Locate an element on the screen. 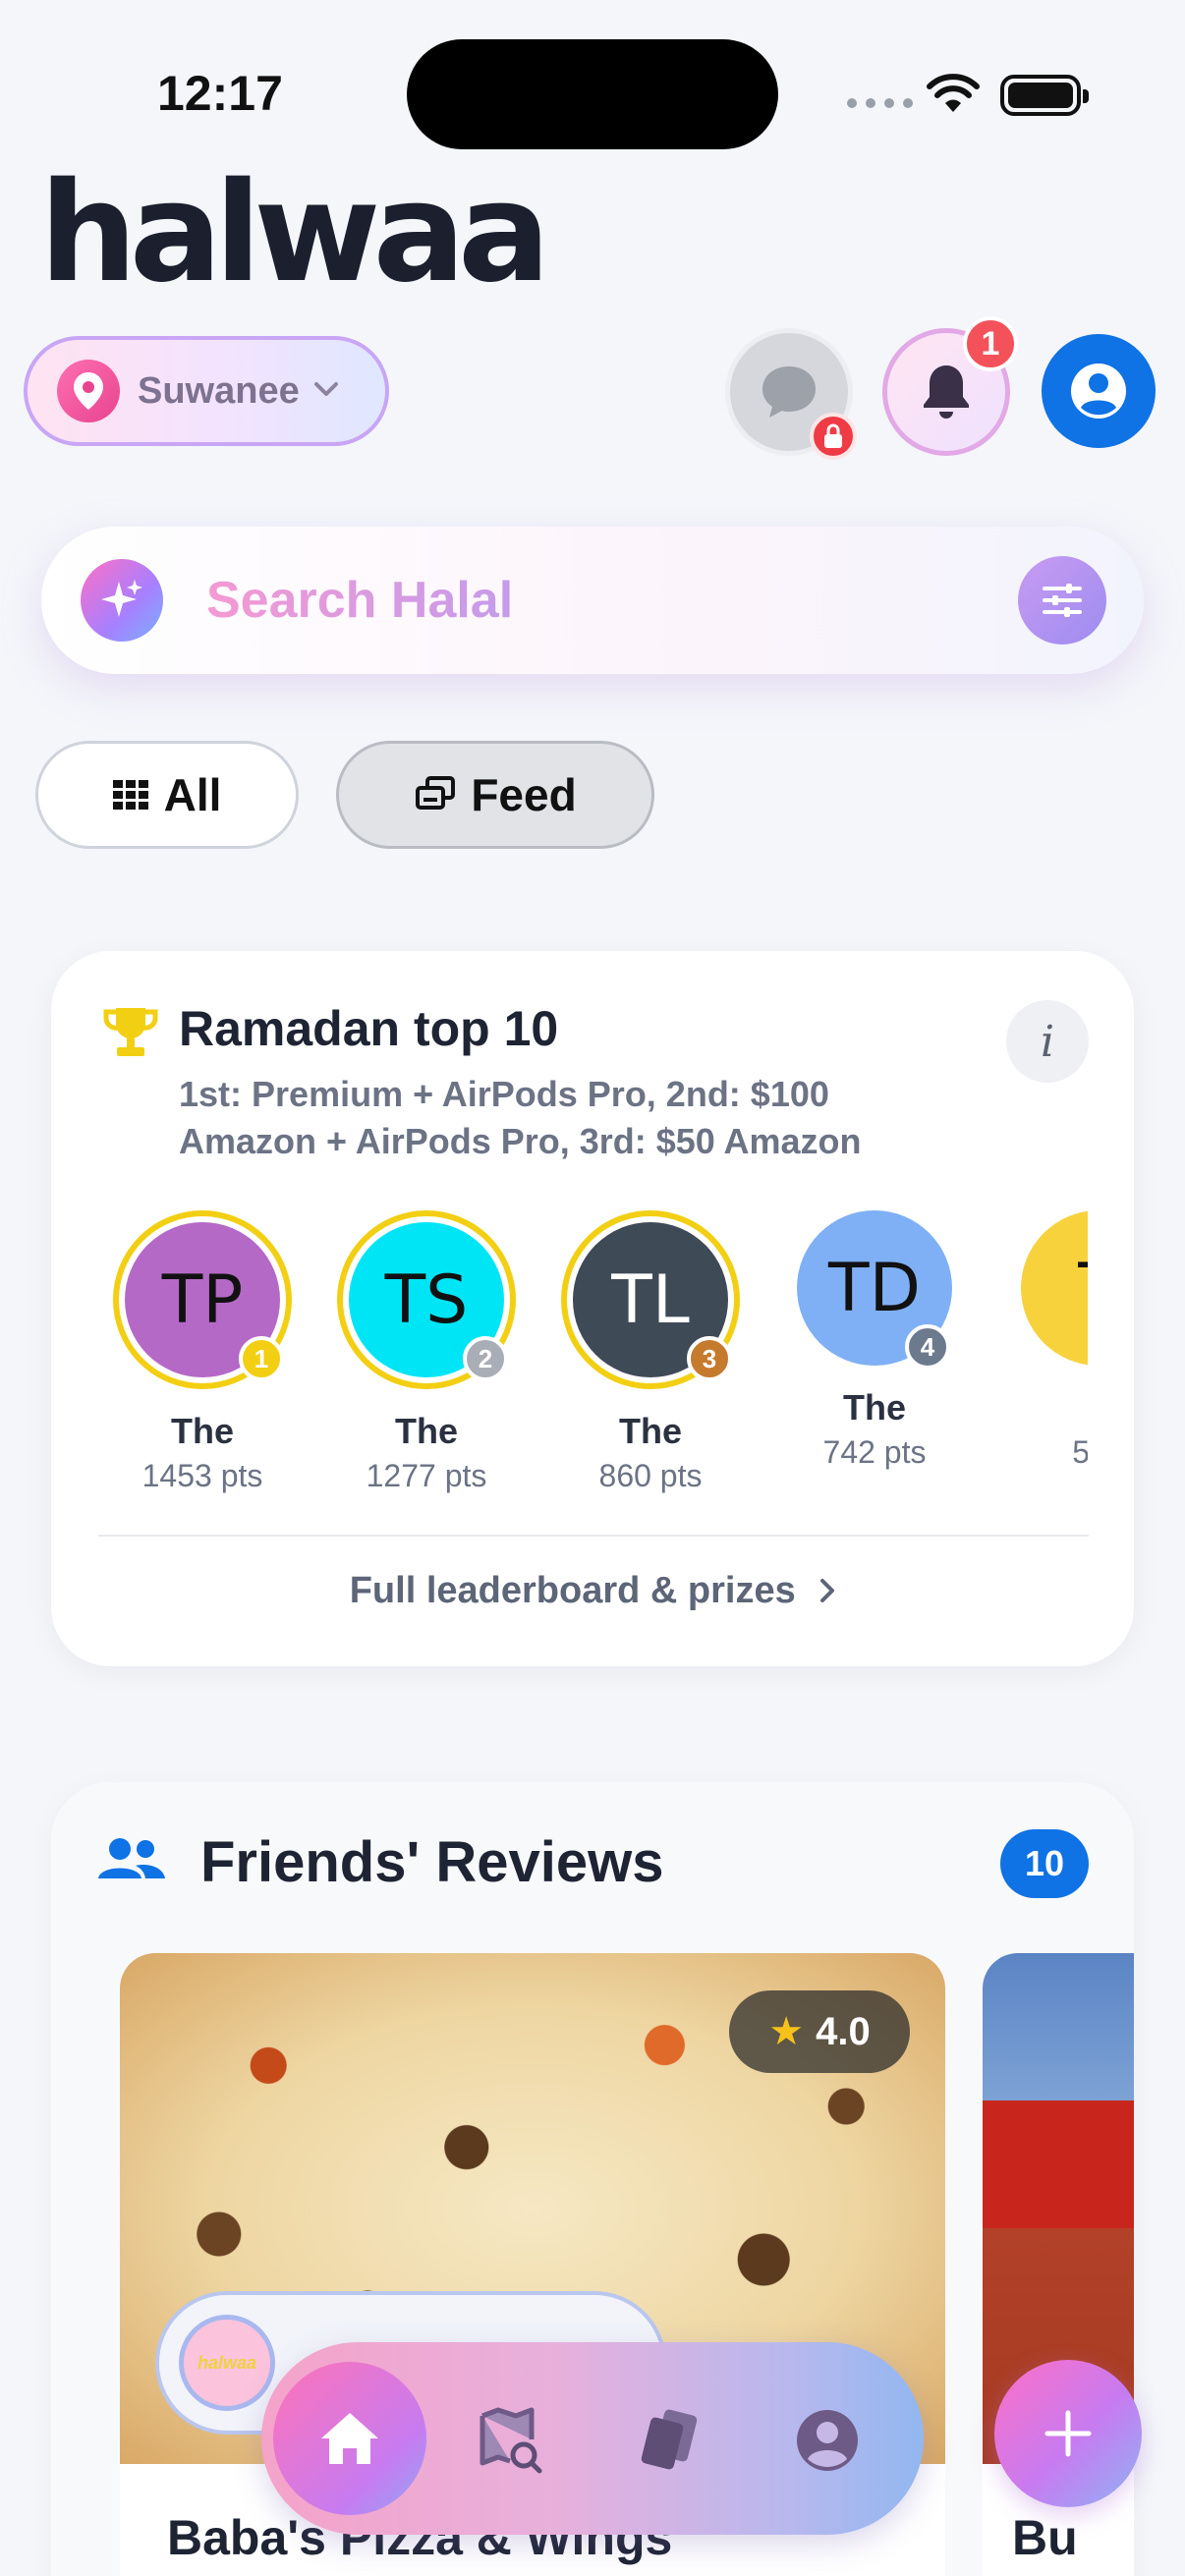 Image resolution: width=1185 pixels, height=2576 pixels. tab-all-label: All is located at coordinates (193, 794).